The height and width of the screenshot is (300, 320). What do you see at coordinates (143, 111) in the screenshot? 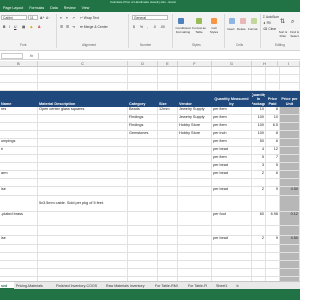
I see `cell-category: Beads` at bounding box center [143, 111].